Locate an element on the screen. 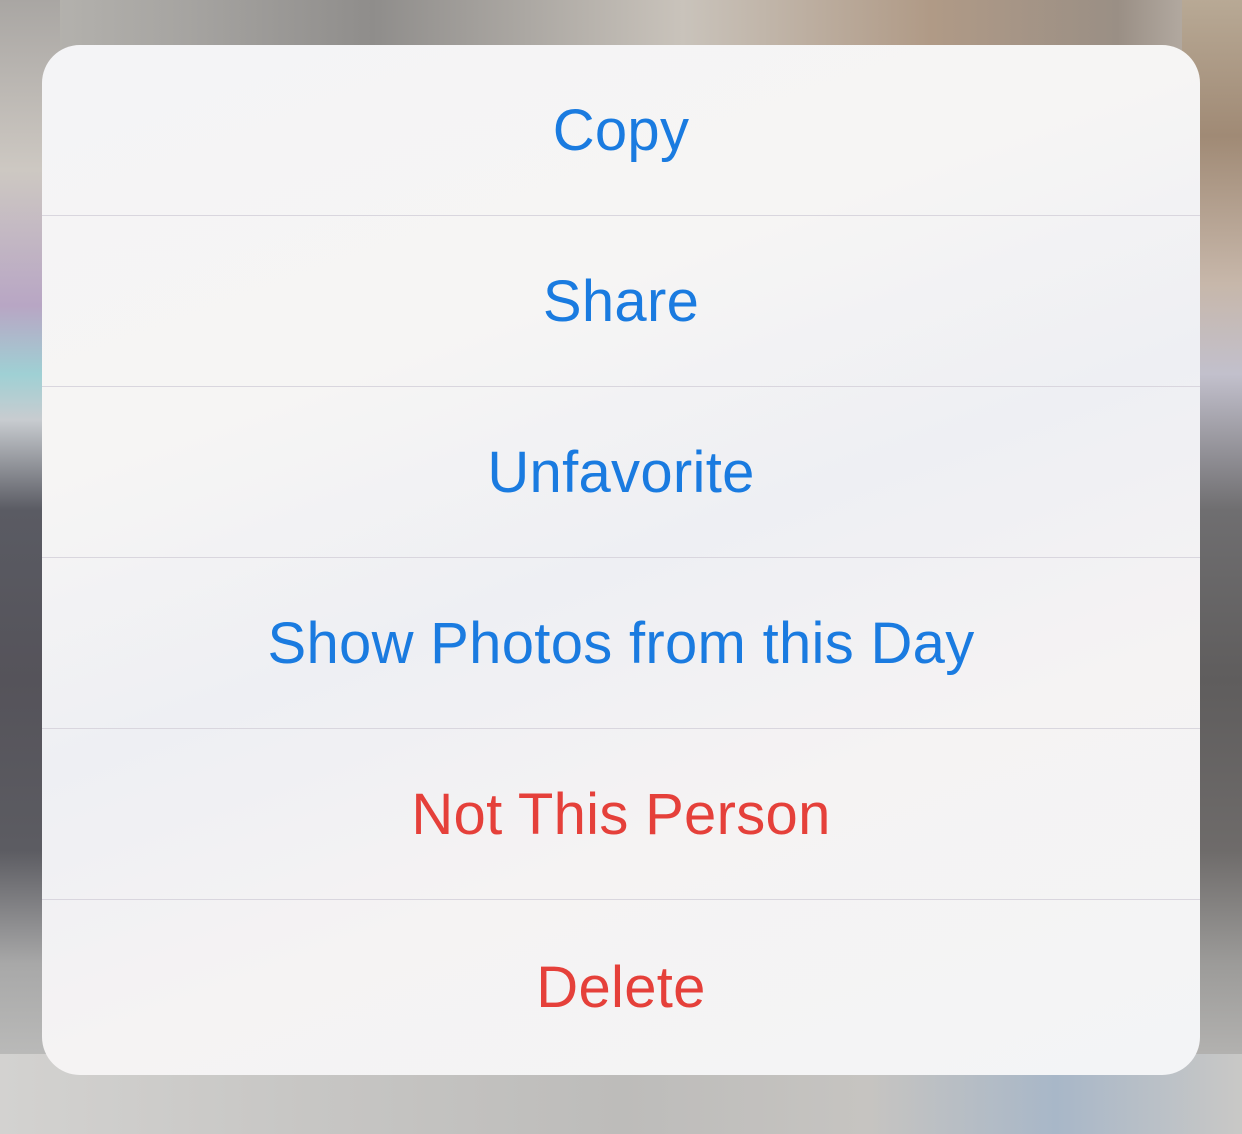 This screenshot has width=1242, height=1134. share-action: Share is located at coordinates (621, 301).